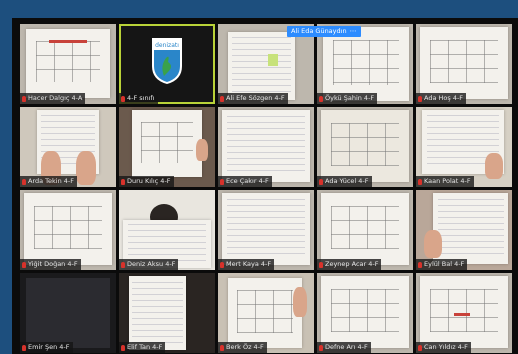 The height and width of the screenshot is (354, 518). Describe the element at coordinates (443, 347) in the screenshot. I see `participant-name-label: Can Yıldız 4-F` at that location.